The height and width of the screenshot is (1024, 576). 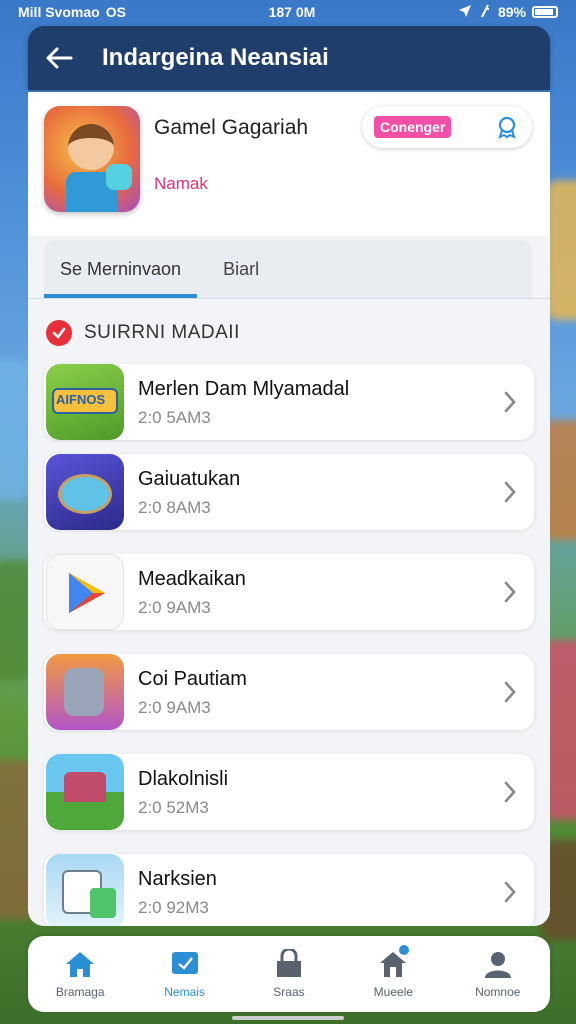 I want to click on nav-label: Mueele, so click(x=393, y=992).